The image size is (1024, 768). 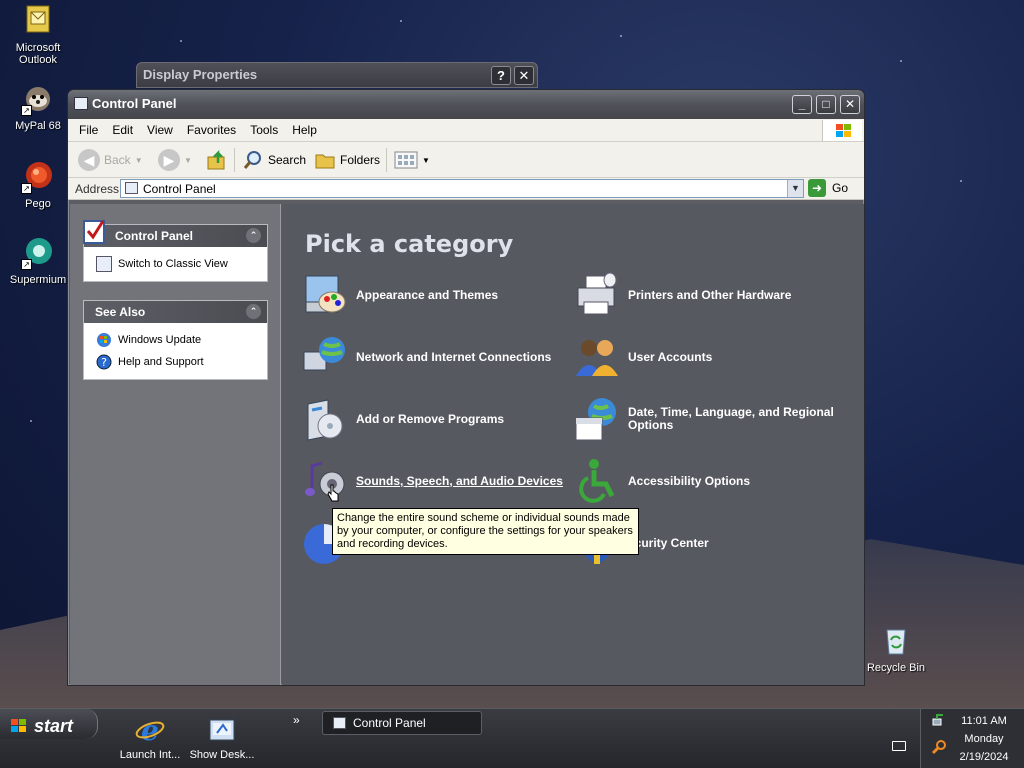 What do you see at coordinates (175, 233) in the screenshot?
I see `task-box-header: Control Panel ⌃` at bounding box center [175, 233].